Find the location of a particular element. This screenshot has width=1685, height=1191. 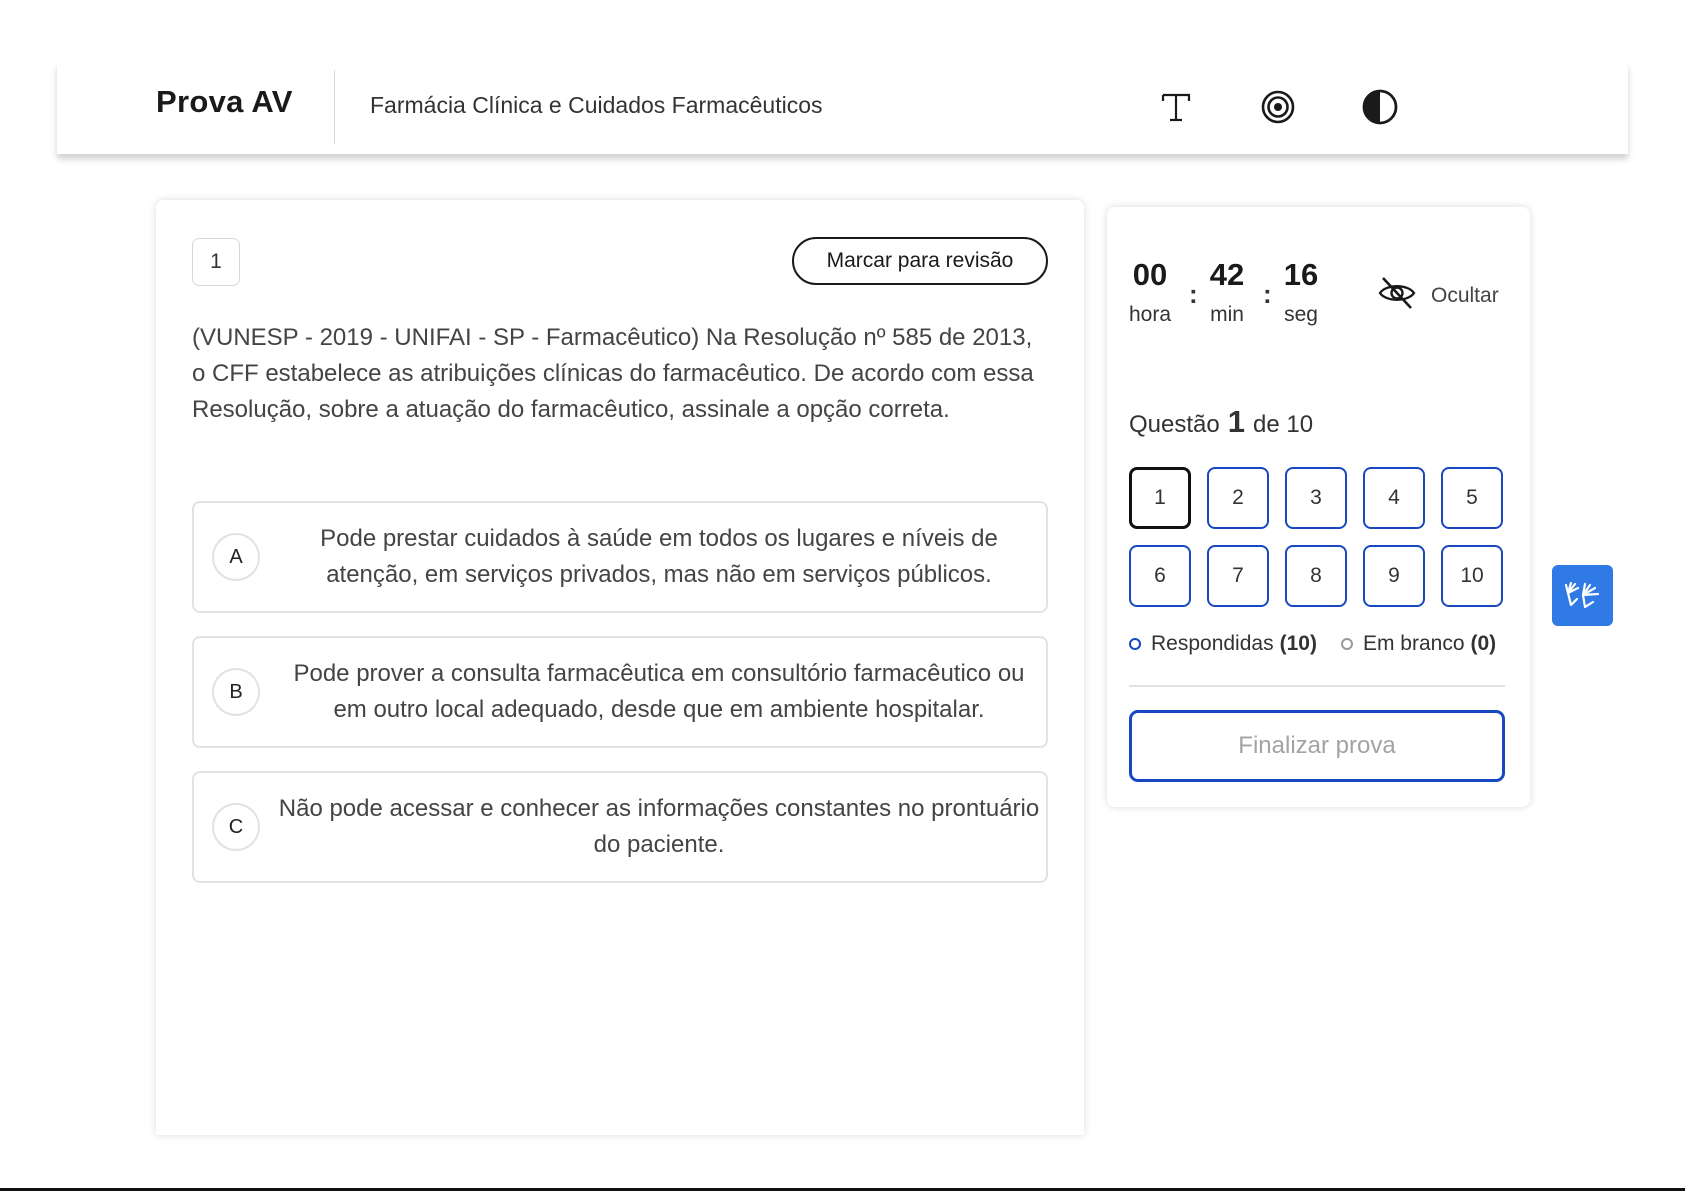

legend-answered-label: Respondidas is located at coordinates (1212, 643).